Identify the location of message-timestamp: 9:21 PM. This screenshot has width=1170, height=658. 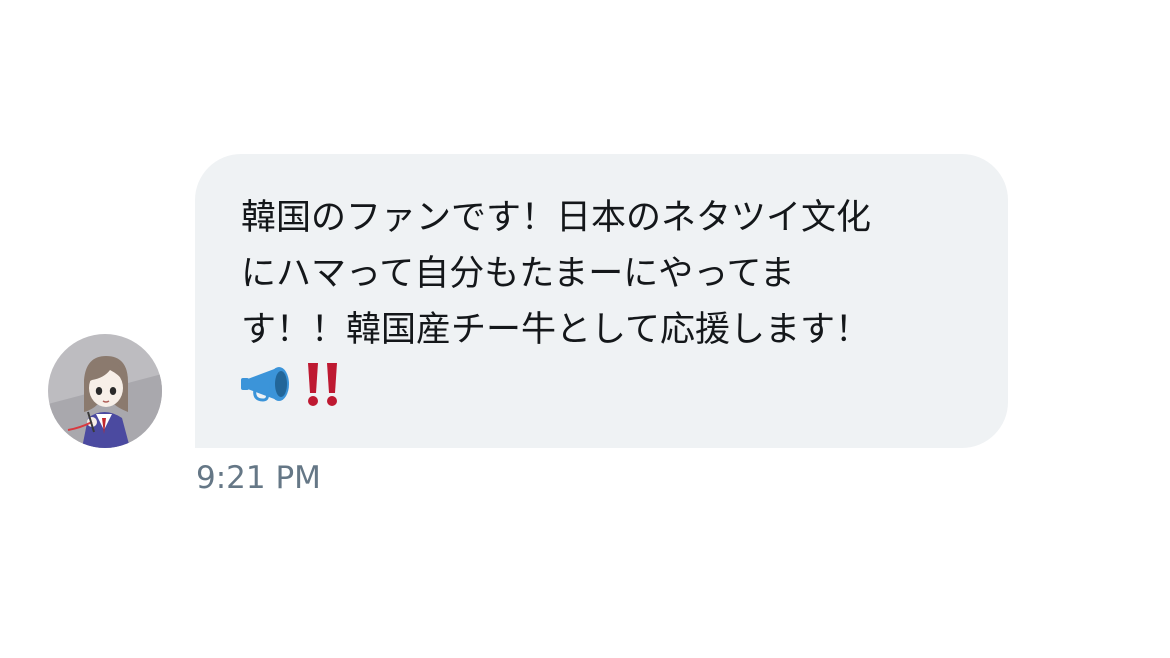
(258, 478).